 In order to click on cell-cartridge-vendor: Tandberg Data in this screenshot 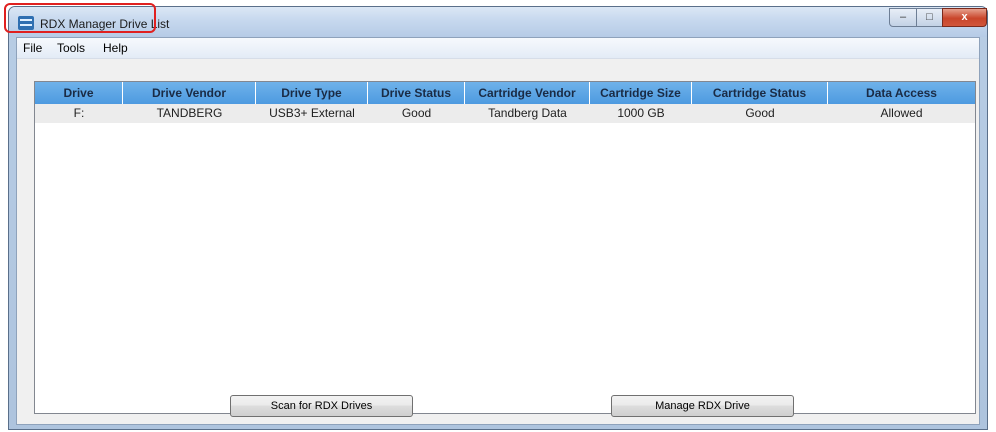, I will do `click(527, 113)`.